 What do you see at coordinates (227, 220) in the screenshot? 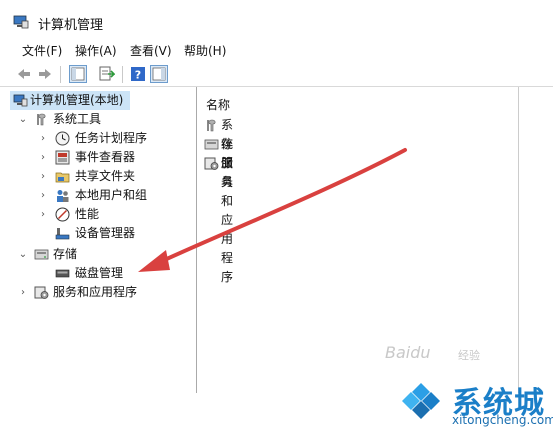
I see `list-item-label: 服务和应用程序` at bounding box center [227, 220].